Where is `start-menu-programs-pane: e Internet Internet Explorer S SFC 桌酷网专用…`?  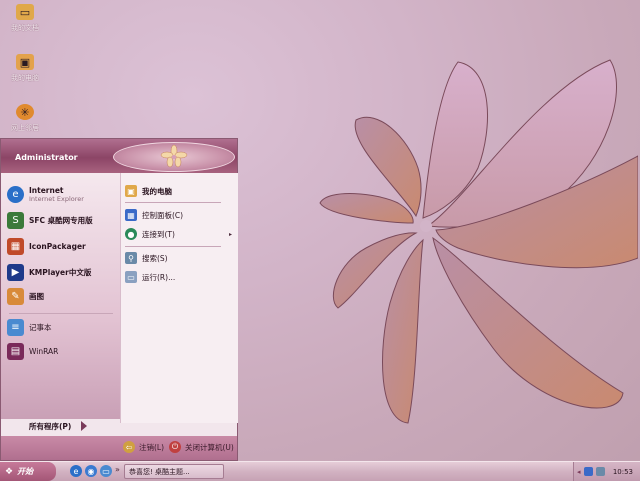 start-menu-programs-pane: e Internet Internet Explorer S SFC 桌酷网专用… is located at coordinates (60, 296).